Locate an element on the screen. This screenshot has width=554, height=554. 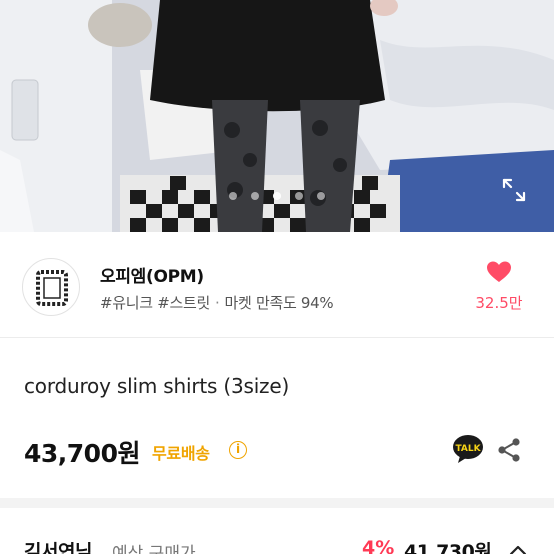
heart-icon is located at coordinates (499, 274).